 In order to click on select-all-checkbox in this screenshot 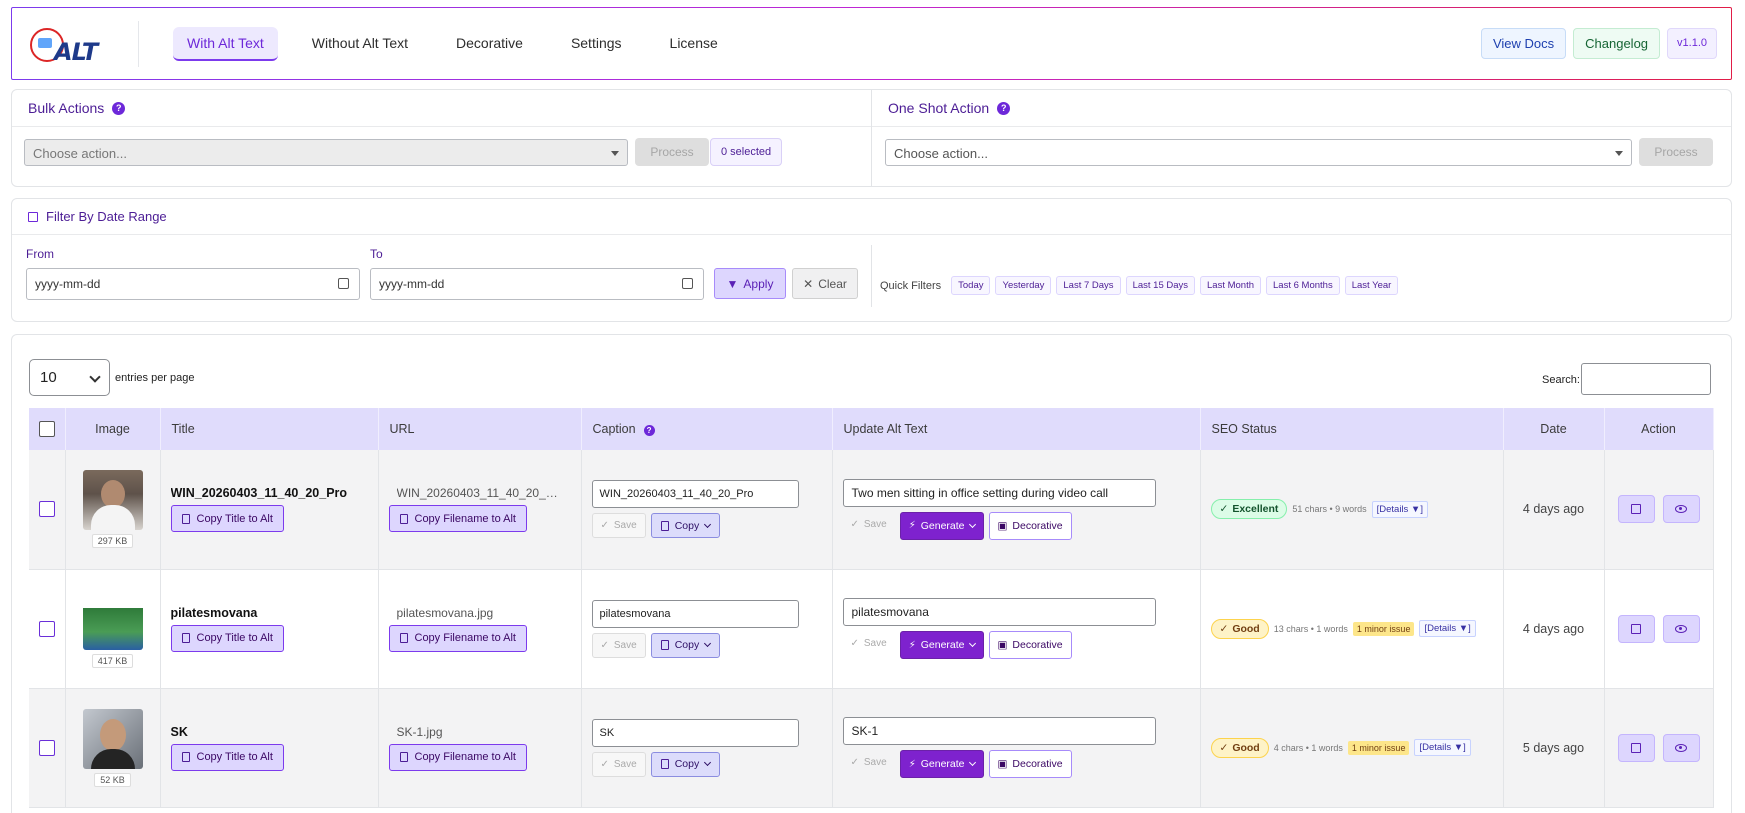, I will do `click(46, 429)`.